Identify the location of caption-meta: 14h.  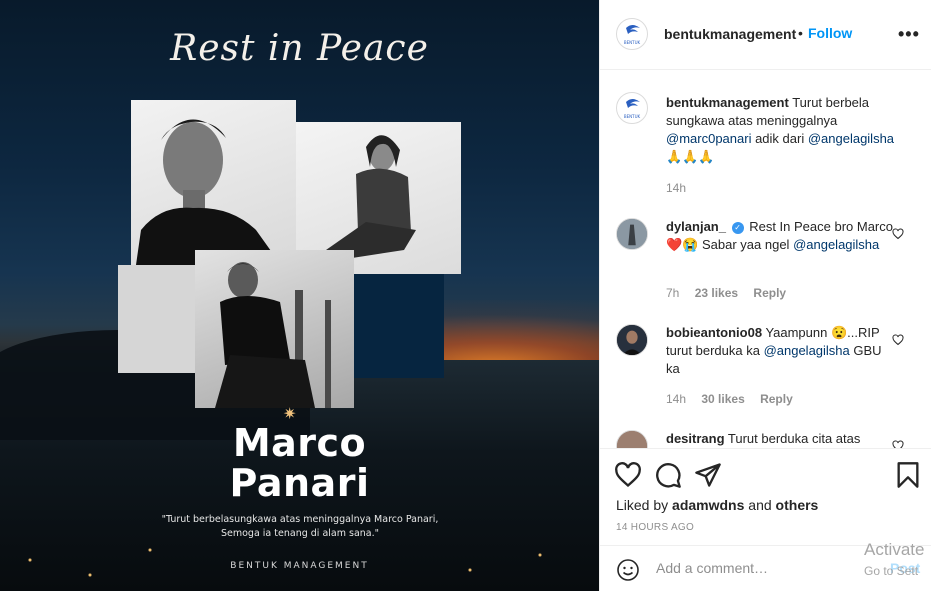
(682, 188).